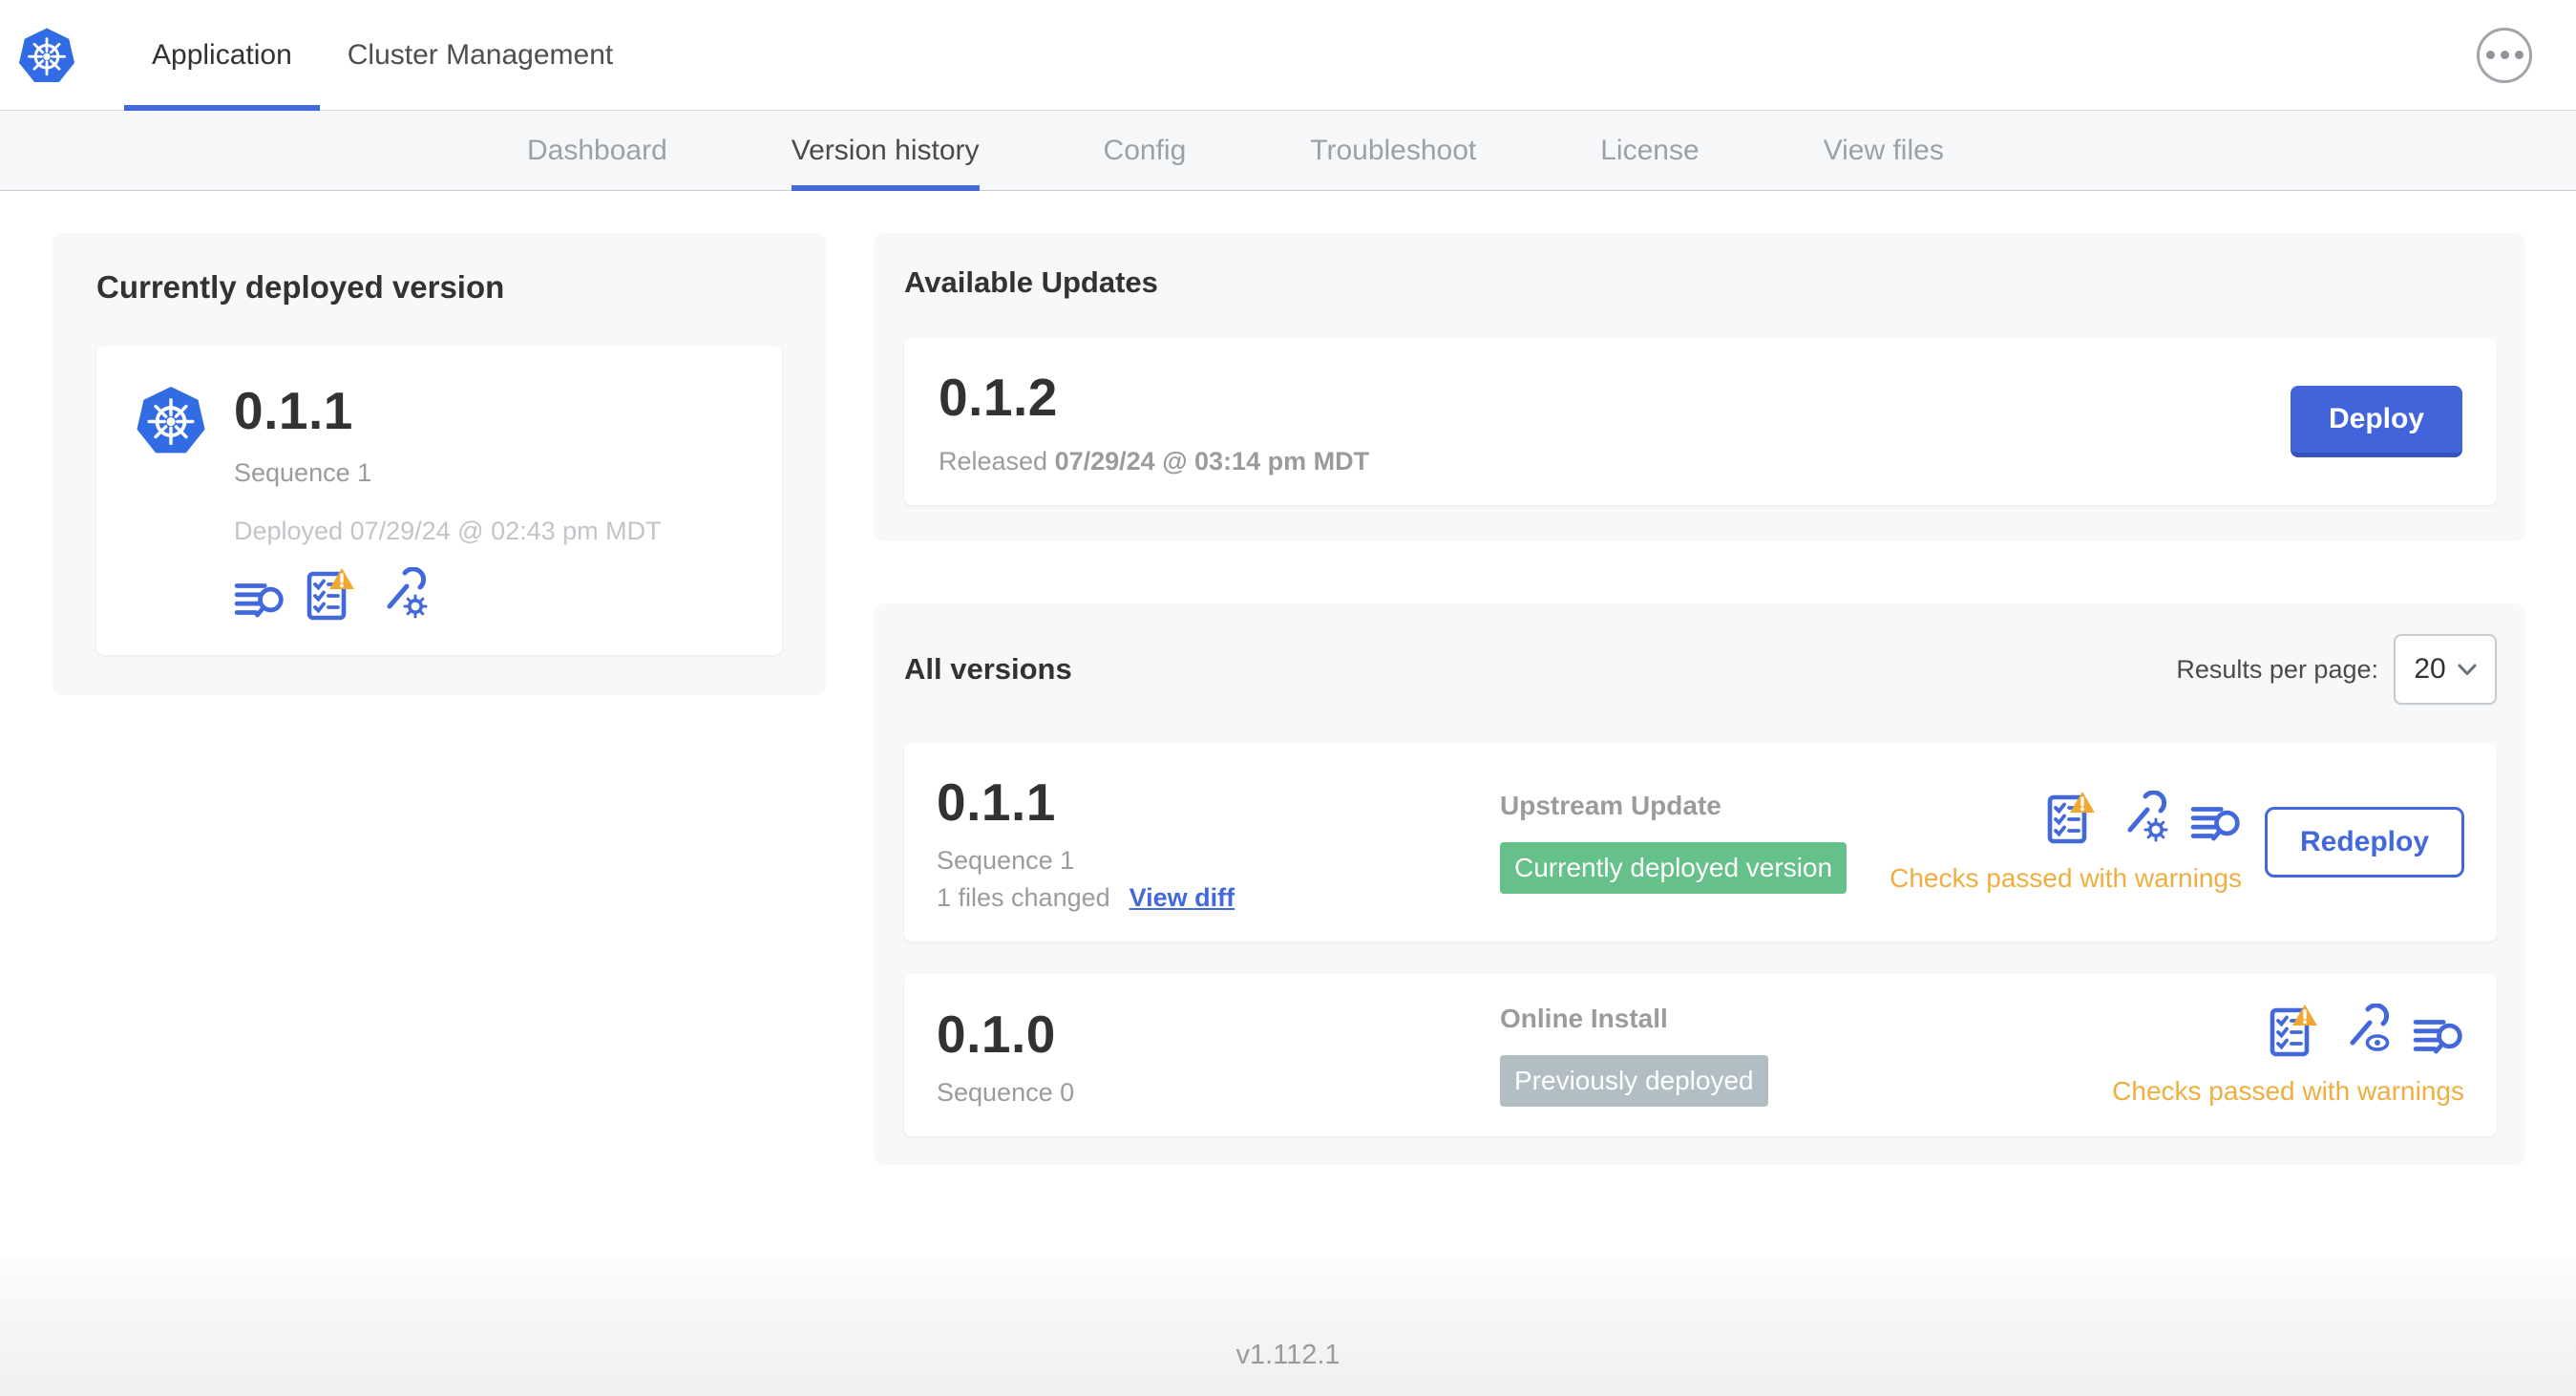 The height and width of the screenshot is (1396, 2576). Describe the element at coordinates (2376, 421) in the screenshot. I see `deploy-button: Deploy` at that location.